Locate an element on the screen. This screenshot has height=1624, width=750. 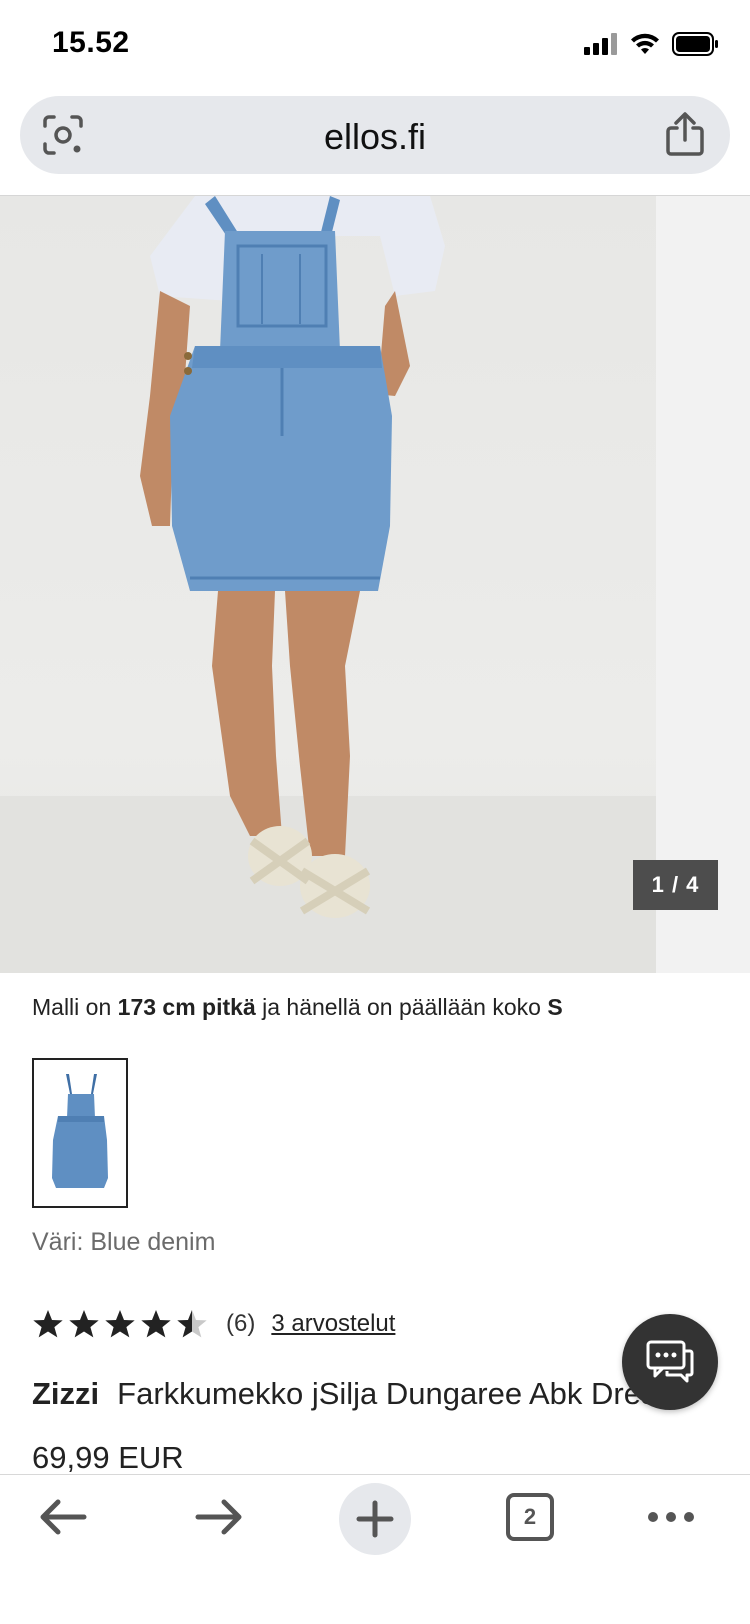
share-icon is located at coordinates (685, 134).